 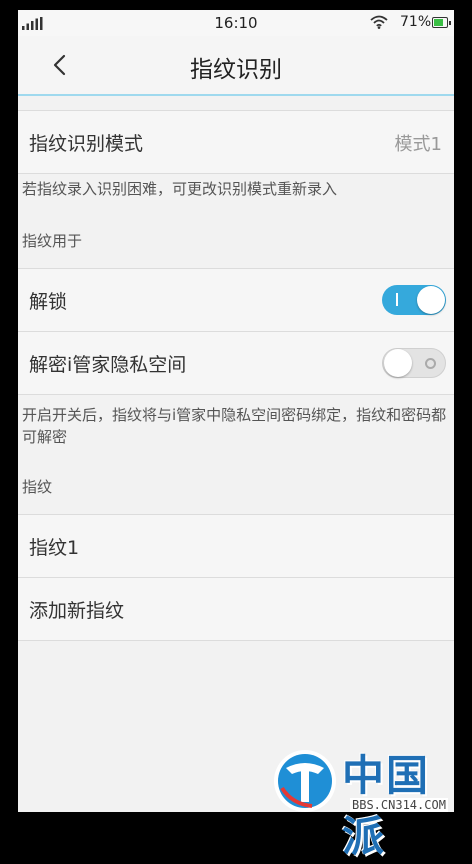 What do you see at coordinates (236, 546) in the screenshot?
I see `fingerprint-1-row: 指纹1` at bounding box center [236, 546].